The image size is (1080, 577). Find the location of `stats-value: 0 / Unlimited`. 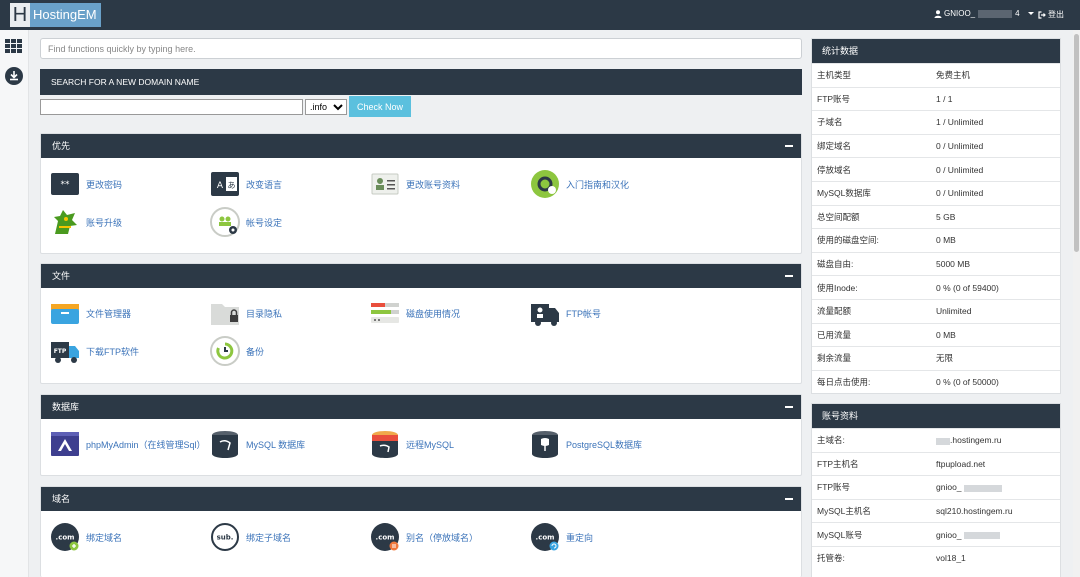

stats-value: 0 / Unlimited is located at coordinates (959, 193).